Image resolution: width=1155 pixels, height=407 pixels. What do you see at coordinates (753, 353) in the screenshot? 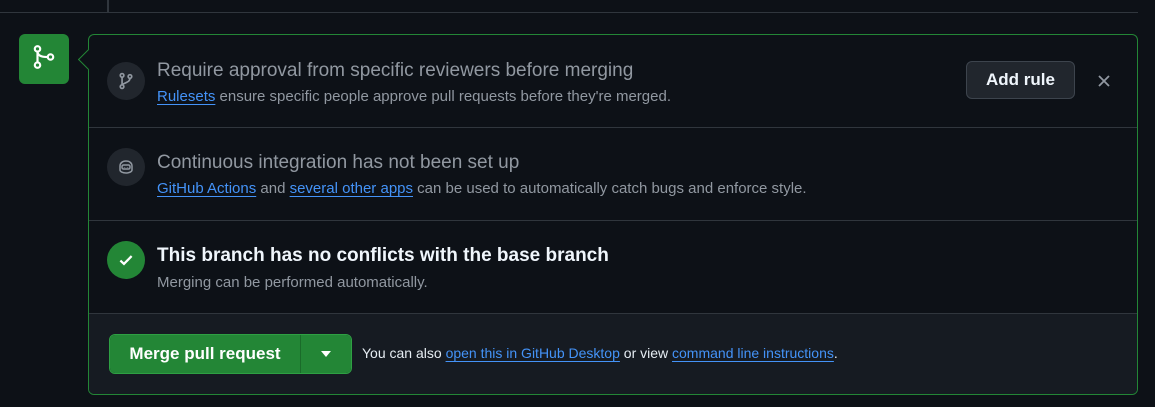
I see `command-line-instructions-link: command line instructions` at bounding box center [753, 353].